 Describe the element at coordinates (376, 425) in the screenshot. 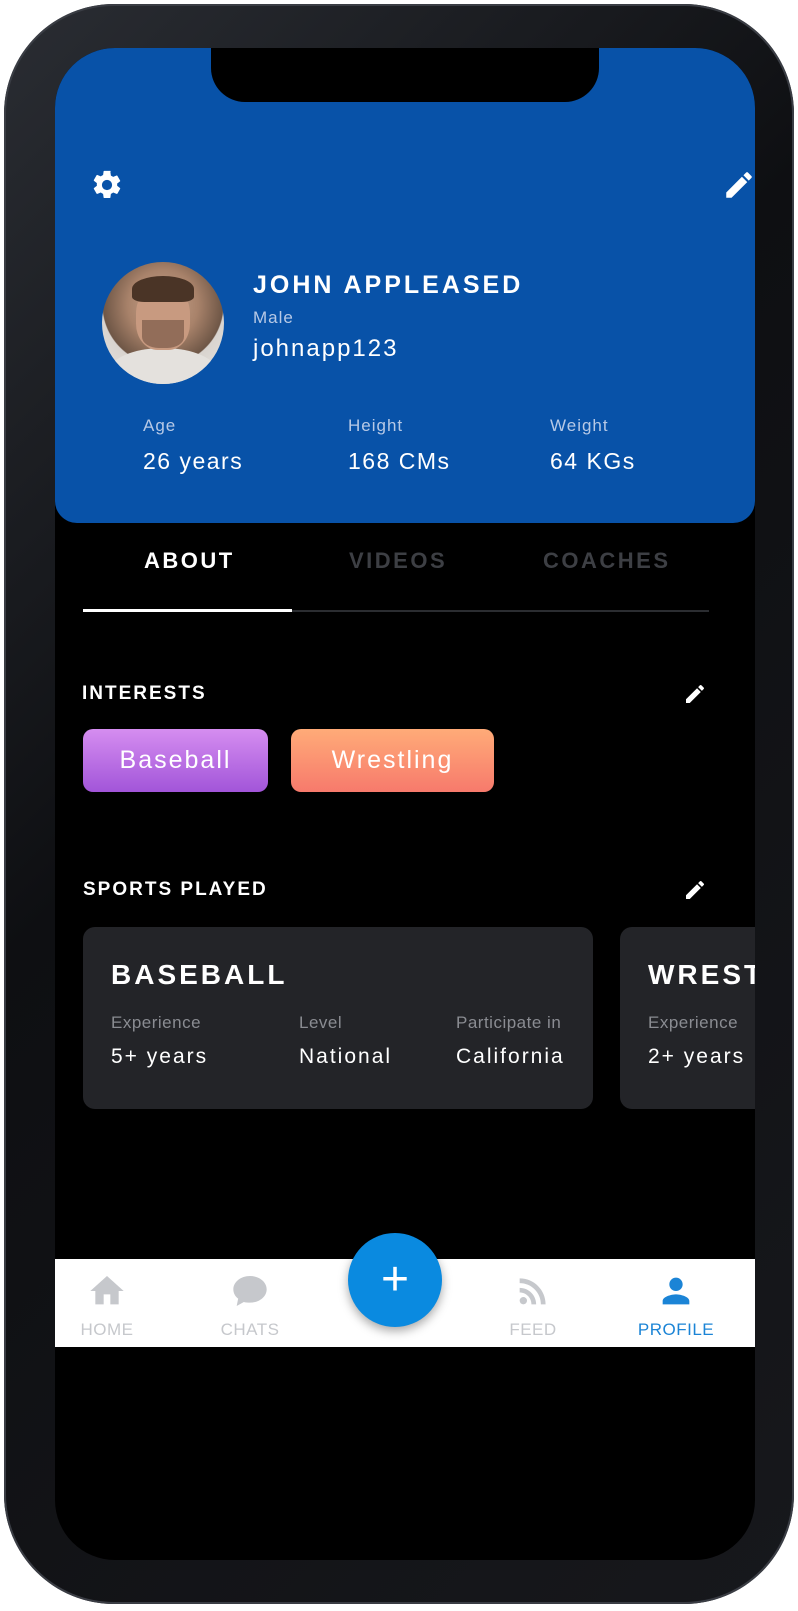

I see `stat-label: Height` at that location.